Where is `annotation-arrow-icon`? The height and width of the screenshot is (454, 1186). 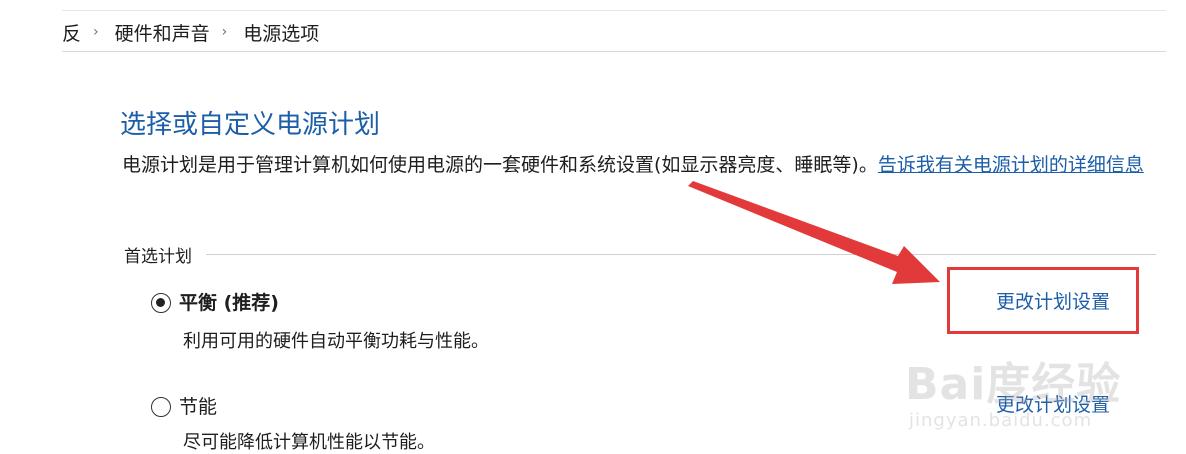
annotation-arrow-icon is located at coordinates (814, 232).